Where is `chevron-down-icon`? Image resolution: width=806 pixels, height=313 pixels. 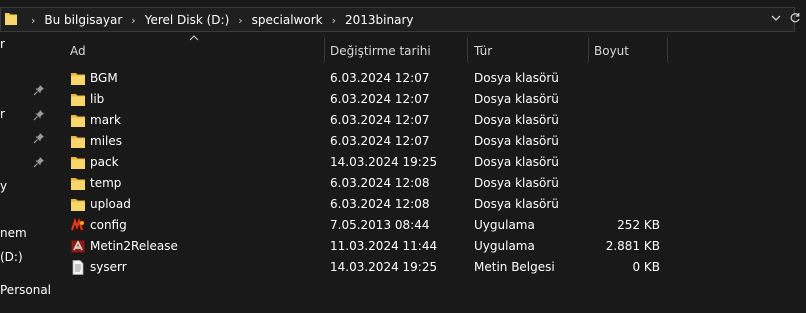 chevron-down-icon is located at coordinates (776, 19).